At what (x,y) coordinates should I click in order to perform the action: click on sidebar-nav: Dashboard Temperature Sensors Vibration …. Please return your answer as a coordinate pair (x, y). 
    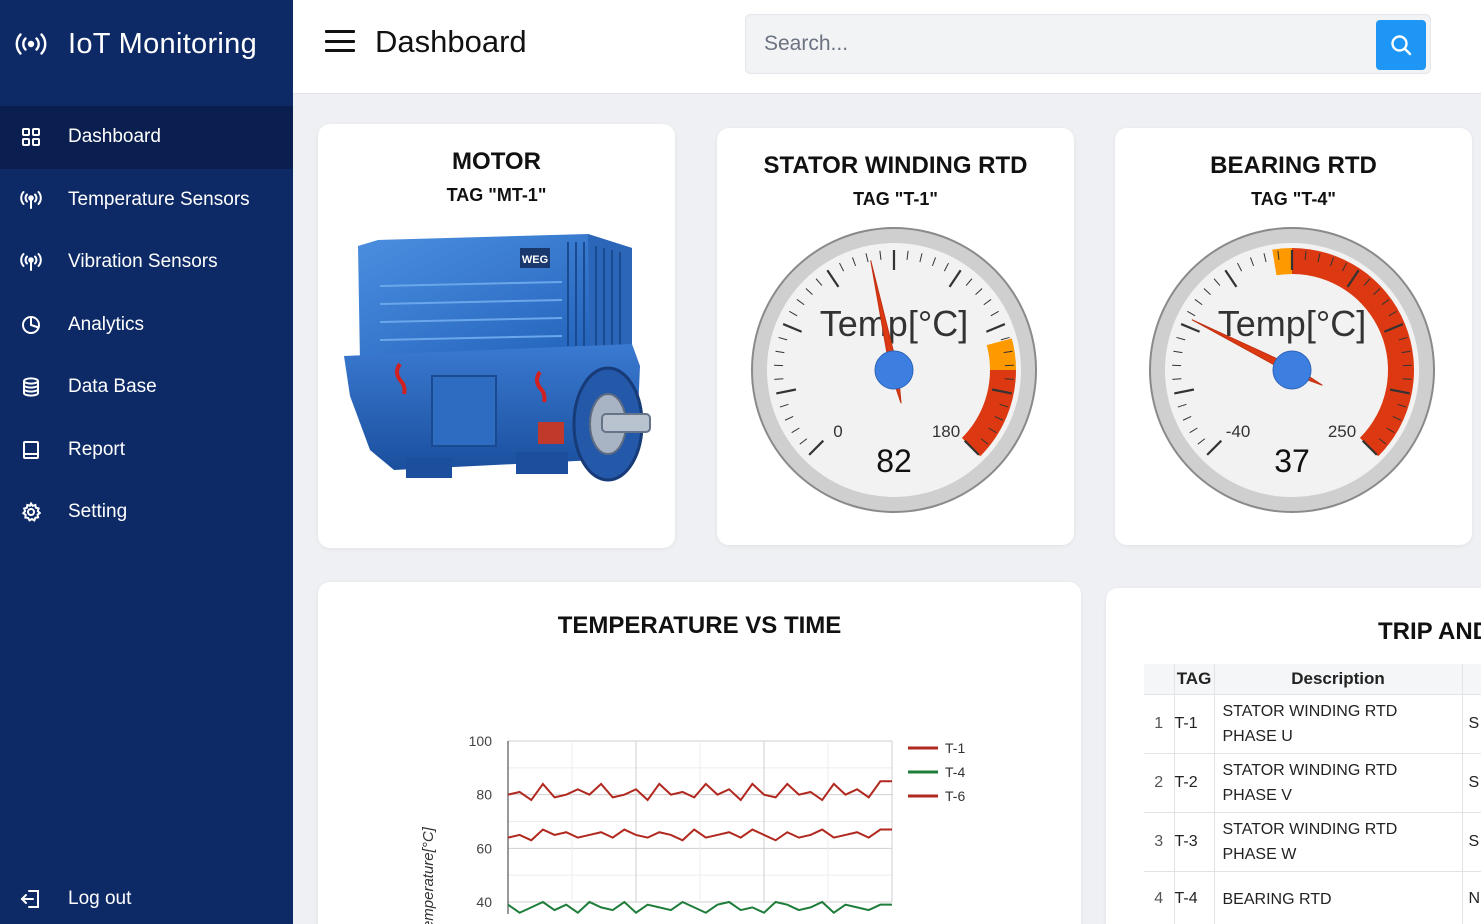
    Looking at the image, I should click on (146, 325).